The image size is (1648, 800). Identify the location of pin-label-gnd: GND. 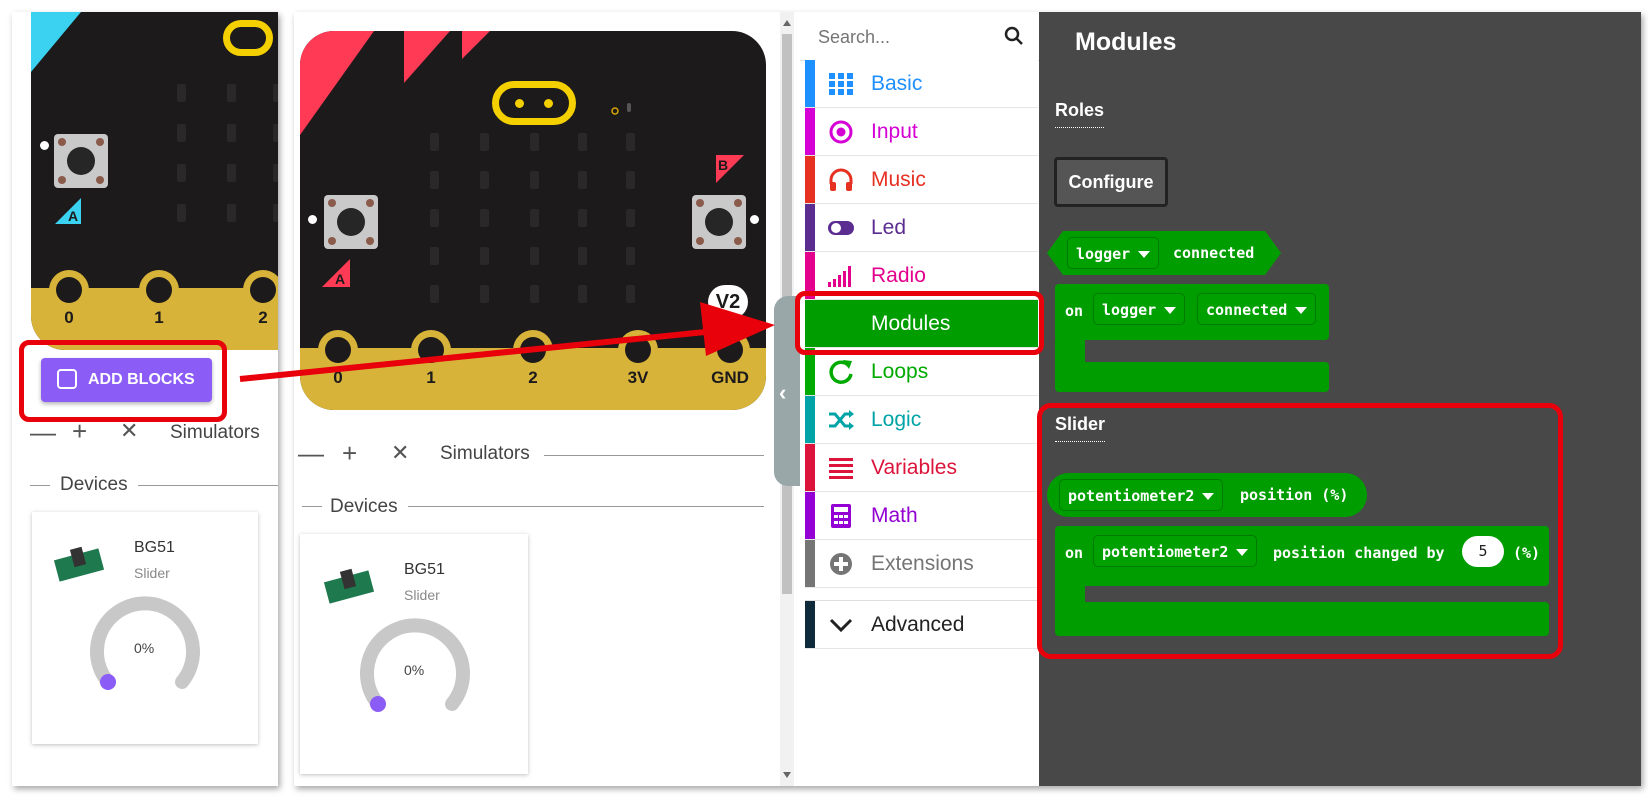
(730, 377).